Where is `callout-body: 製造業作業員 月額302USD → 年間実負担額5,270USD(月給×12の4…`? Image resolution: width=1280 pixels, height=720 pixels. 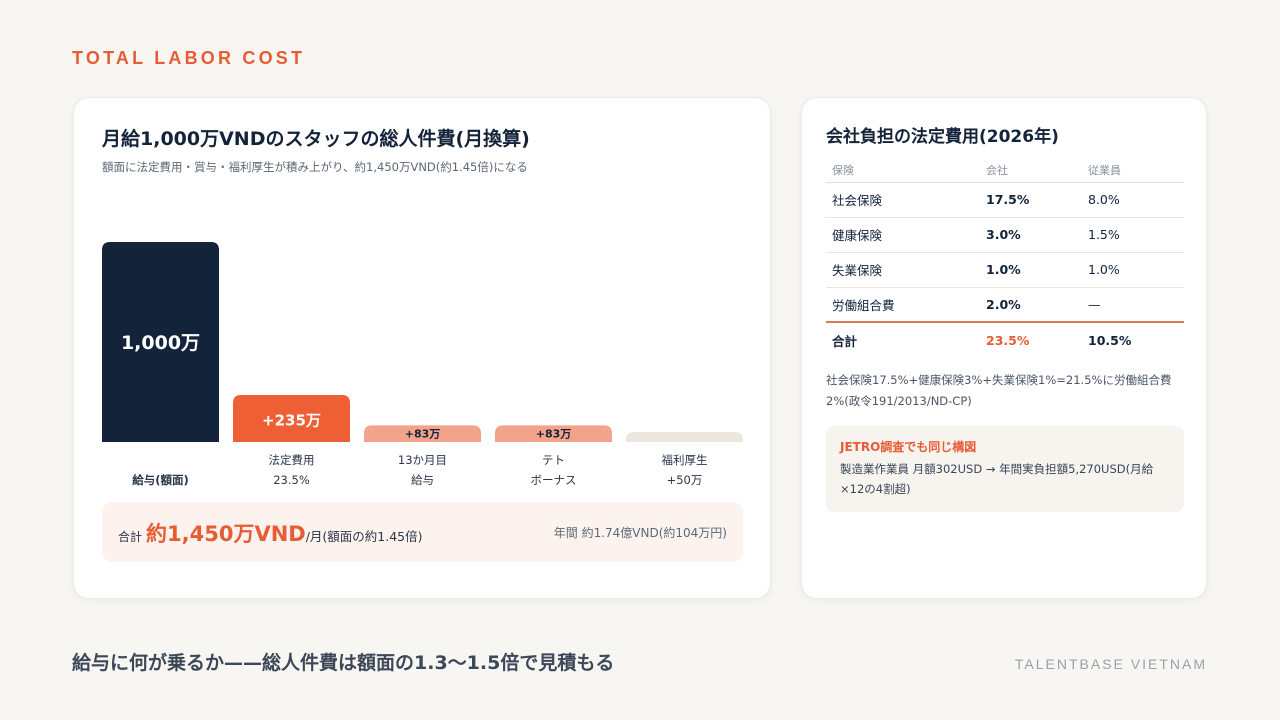
callout-body: 製造業作業員 月額302USD → 年間実負担額5,270USD(月給×12の4… is located at coordinates (997, 479).